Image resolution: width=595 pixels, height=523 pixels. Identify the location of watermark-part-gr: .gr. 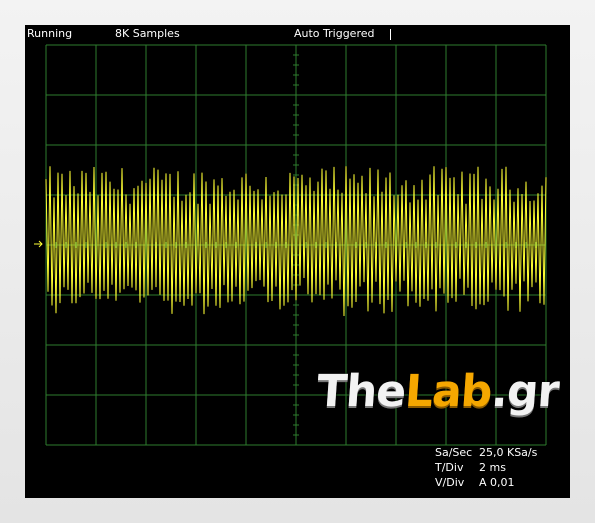
(525, 391).